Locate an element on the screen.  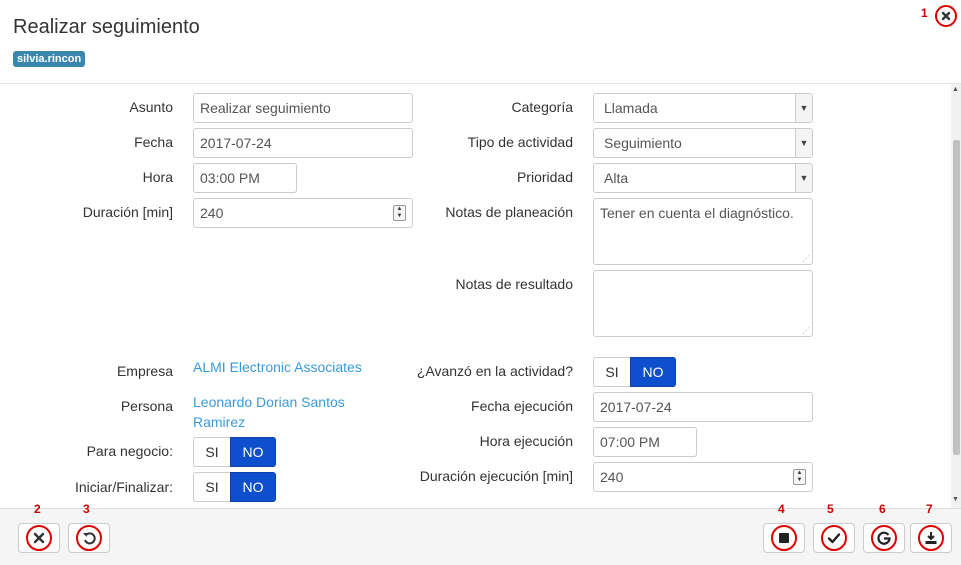
persona-link: Leonardo Dorian Santos Ramirez is located at coordinates (269, 412).